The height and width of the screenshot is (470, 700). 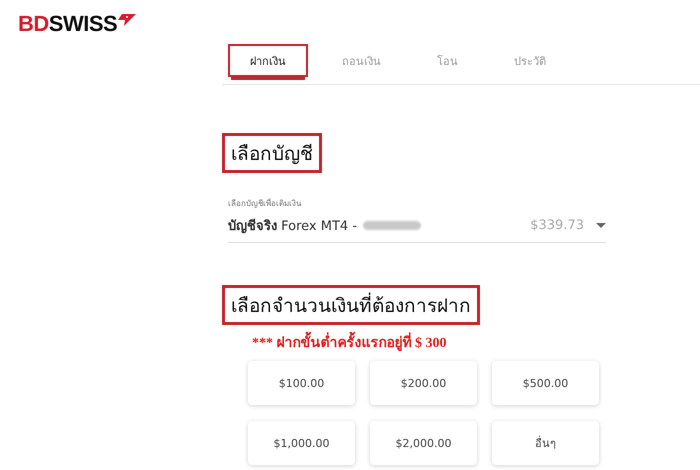 I want to click on amount-option: $1,000.00, so click(x=301, y=443).